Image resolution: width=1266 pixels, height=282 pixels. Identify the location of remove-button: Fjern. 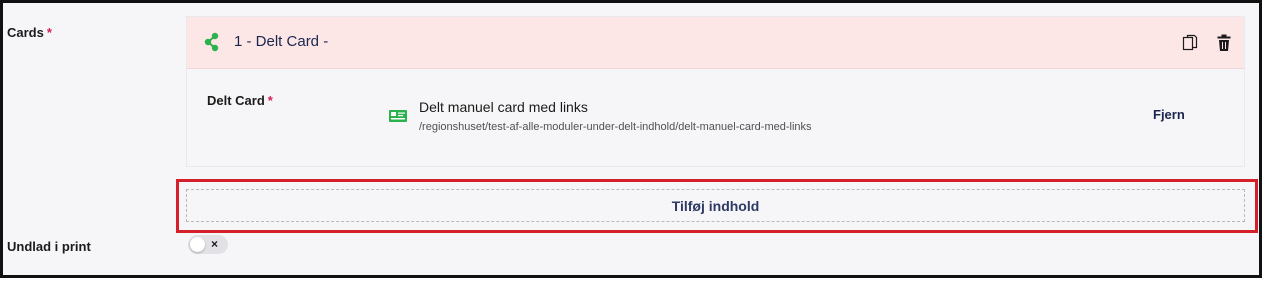
(1169, 114).